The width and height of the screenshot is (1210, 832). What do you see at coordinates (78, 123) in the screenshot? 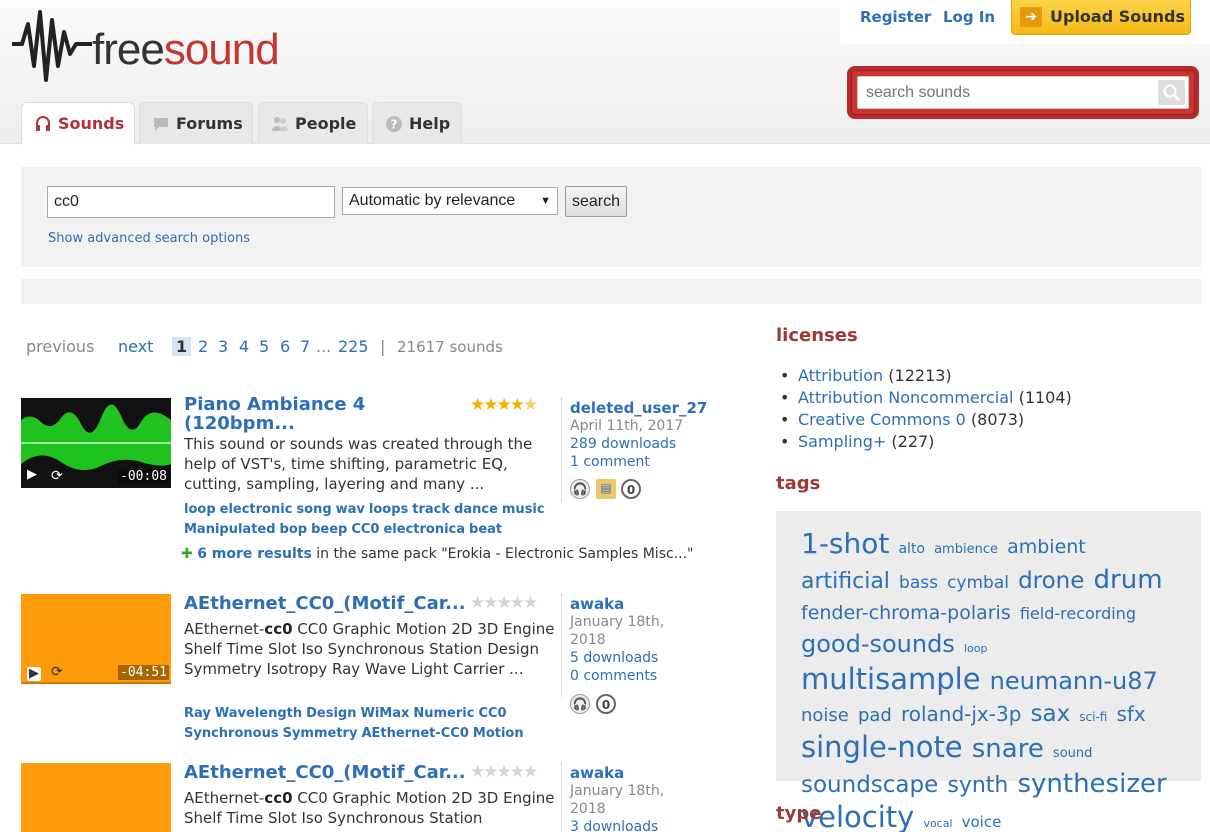
I see `tab-sounds: Sounds` at bounding box center [78, 123].